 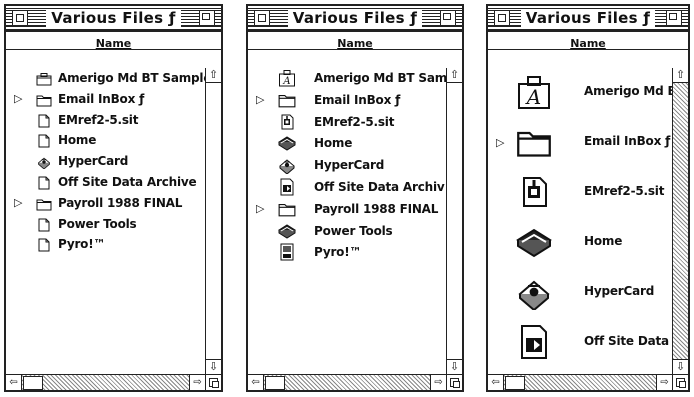 I want to click on file-row: A Amerigo Md BT Sam, so click(x=347, y=78).